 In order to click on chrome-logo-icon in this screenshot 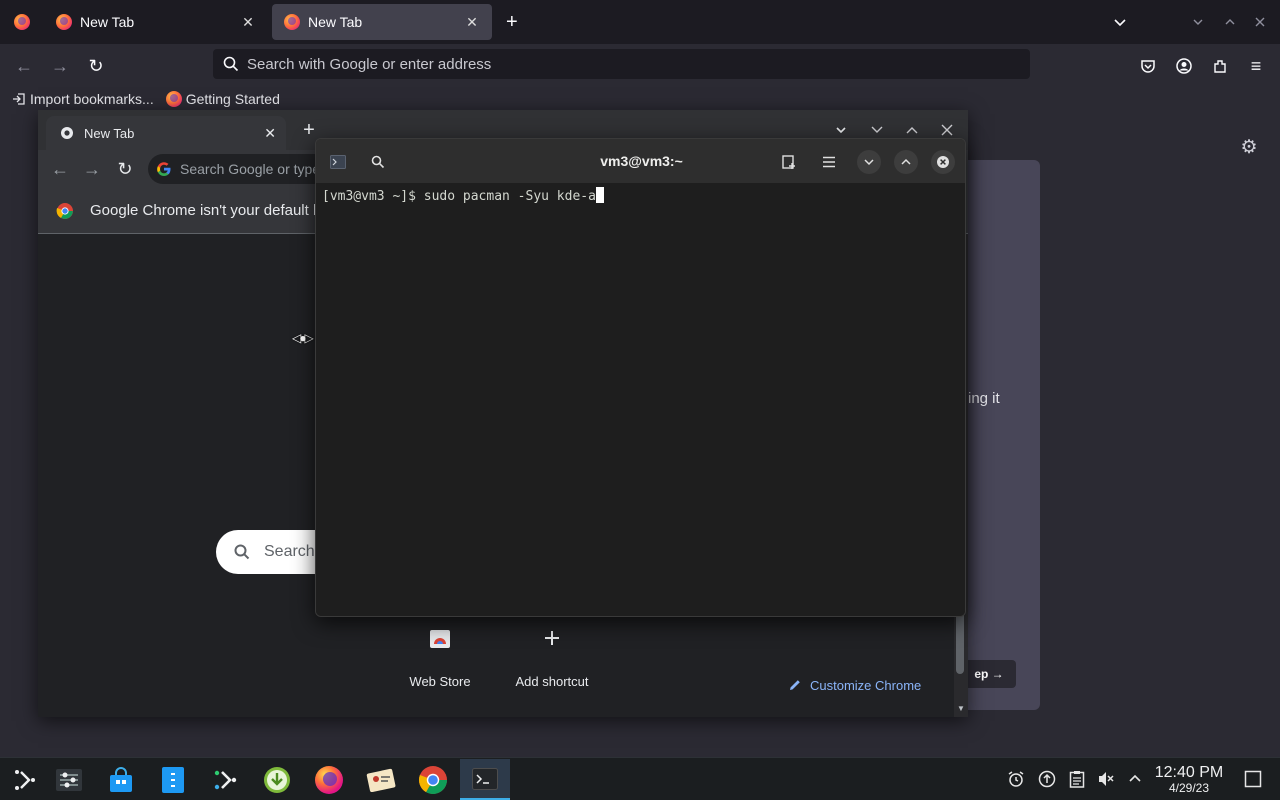, I will do `click(64, 210)`.